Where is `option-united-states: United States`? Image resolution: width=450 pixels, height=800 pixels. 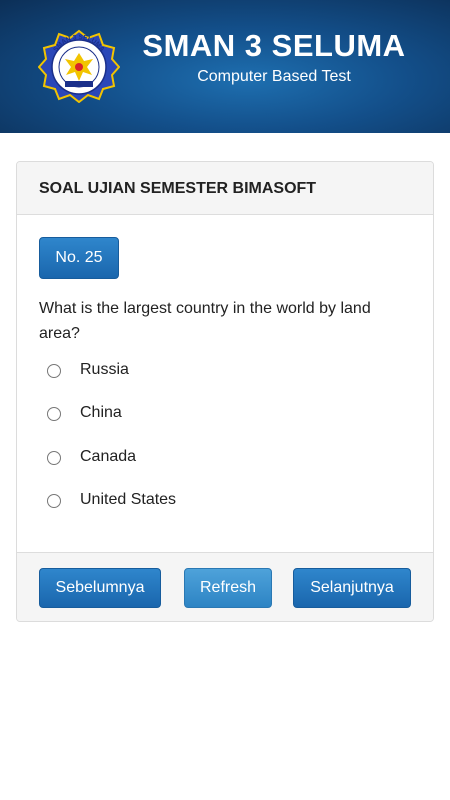 option-united-states: United States is located at coordinates (222, 501).